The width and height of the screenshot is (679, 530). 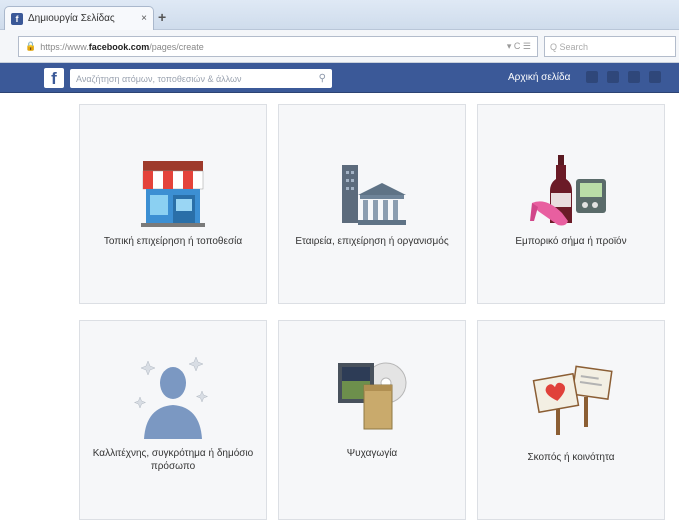 I want to click on facebook-search-placeholder: Αναζήτηση ατόμων, τοποθεσιών & άλλων, so click(x=159, y=78).